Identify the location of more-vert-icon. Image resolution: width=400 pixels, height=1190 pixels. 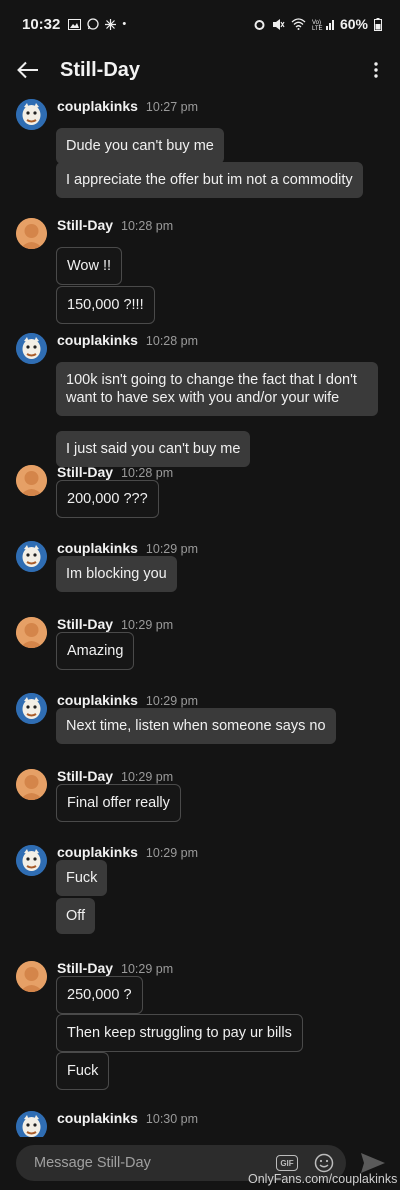
(376, 70).